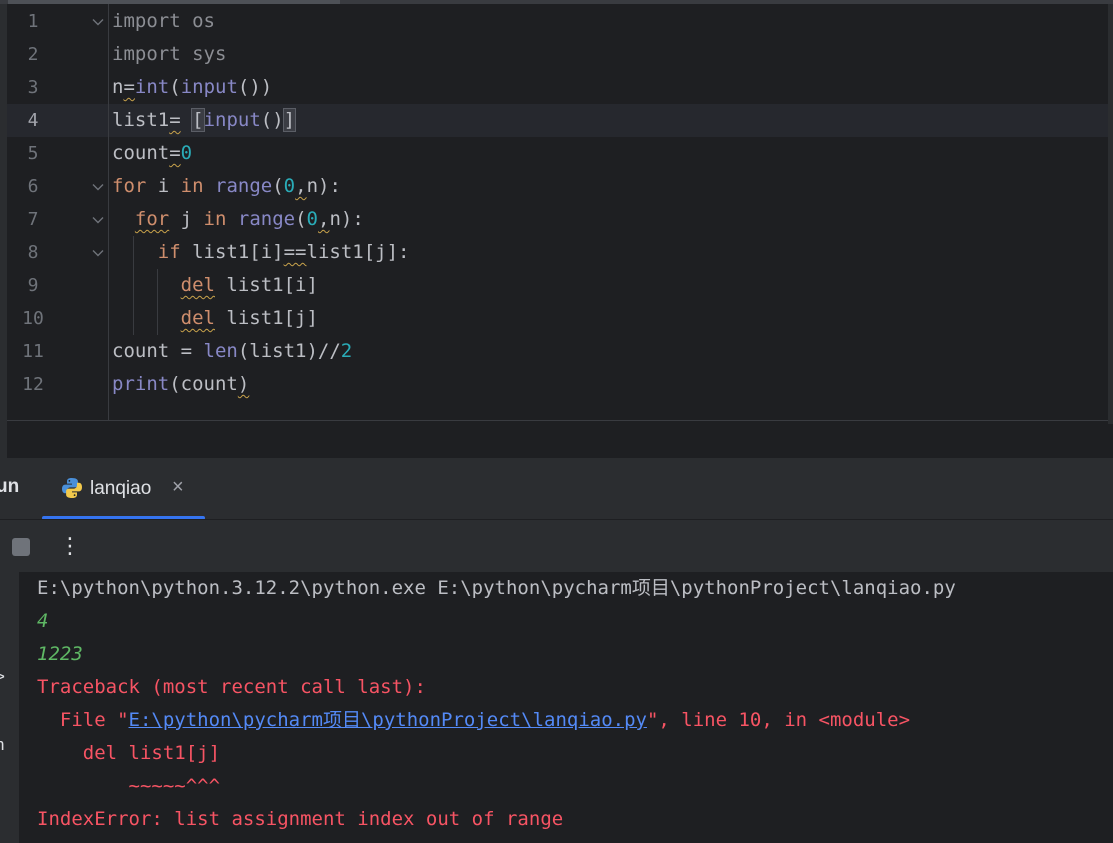 The image size is (1113, 843). I want to click on code-token: ], so click(289, 120).